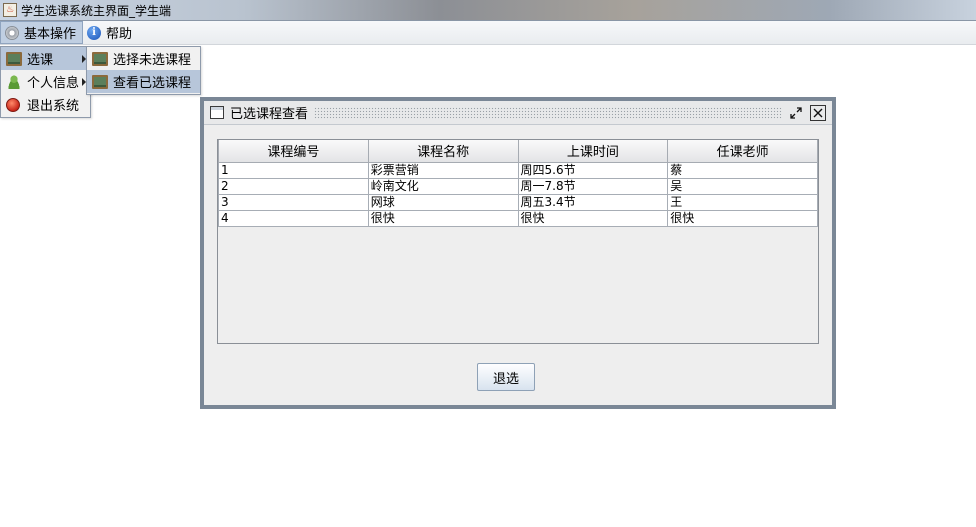 This screenshot has width=976, height=527. Describe the element at coordinates (742, 202) in the screenshot. I see `table-cell: 王` at that location.